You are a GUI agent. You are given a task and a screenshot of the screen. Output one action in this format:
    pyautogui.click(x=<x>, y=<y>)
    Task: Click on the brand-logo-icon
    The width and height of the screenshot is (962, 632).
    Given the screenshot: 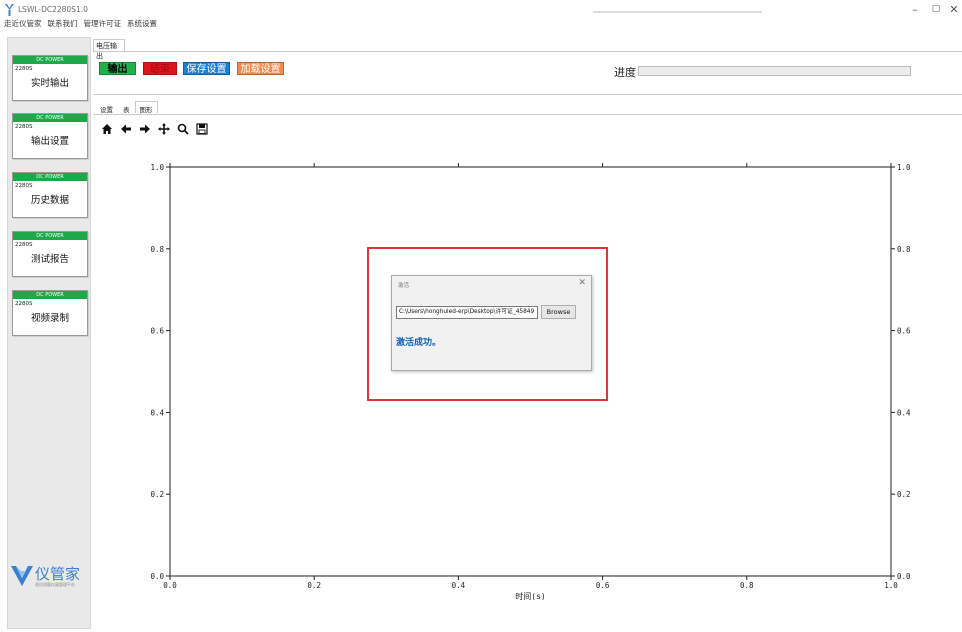 What is the action you would take?
    pyautogui.click(x=22, y=576)
    